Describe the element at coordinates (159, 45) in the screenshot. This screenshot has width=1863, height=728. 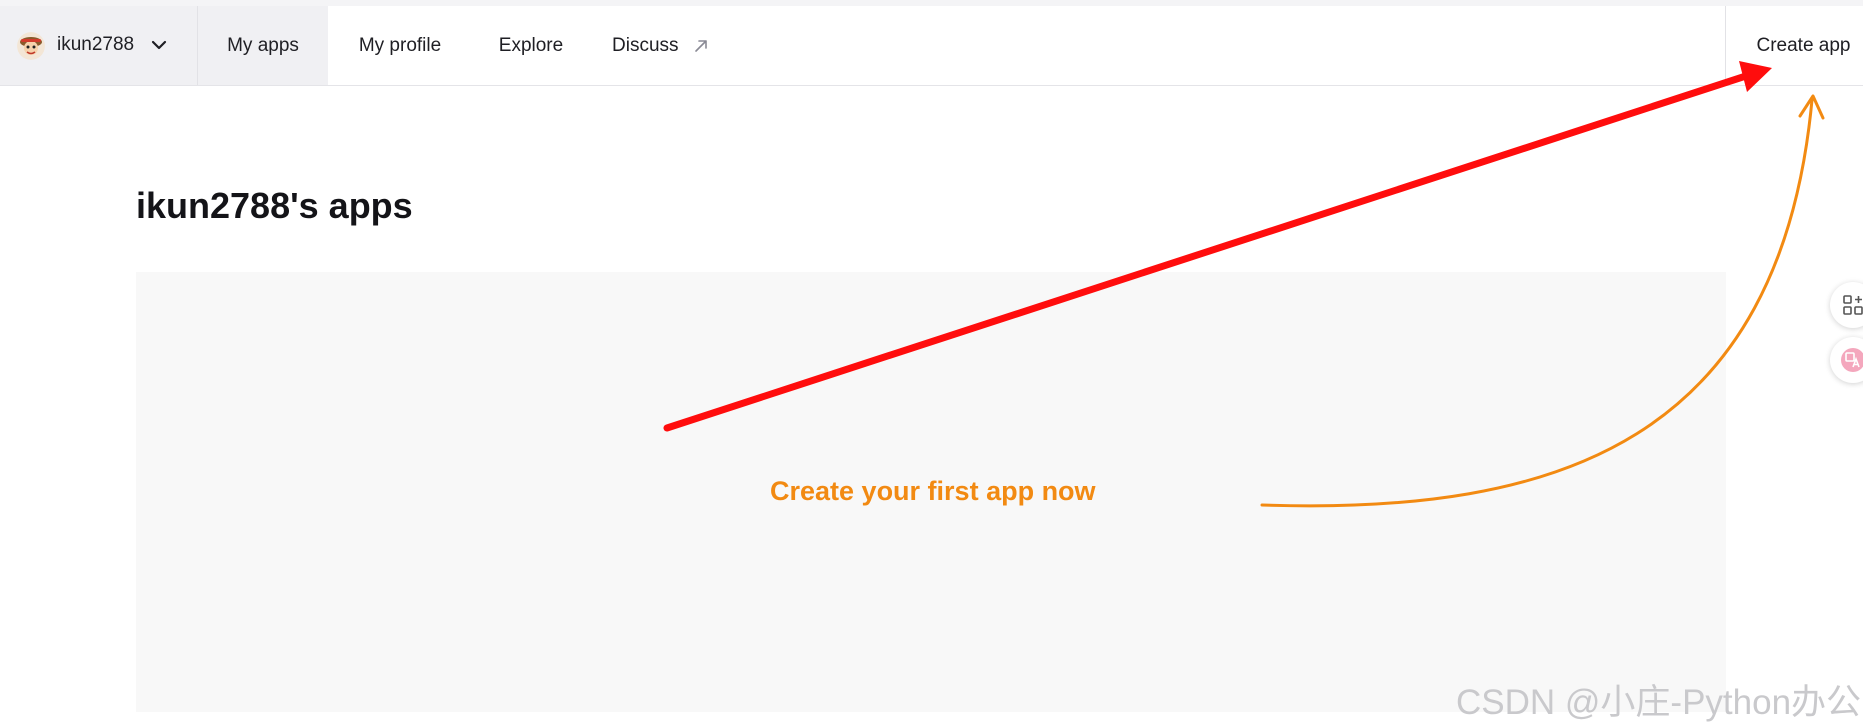
I see `chevron-down-icon` at that location.